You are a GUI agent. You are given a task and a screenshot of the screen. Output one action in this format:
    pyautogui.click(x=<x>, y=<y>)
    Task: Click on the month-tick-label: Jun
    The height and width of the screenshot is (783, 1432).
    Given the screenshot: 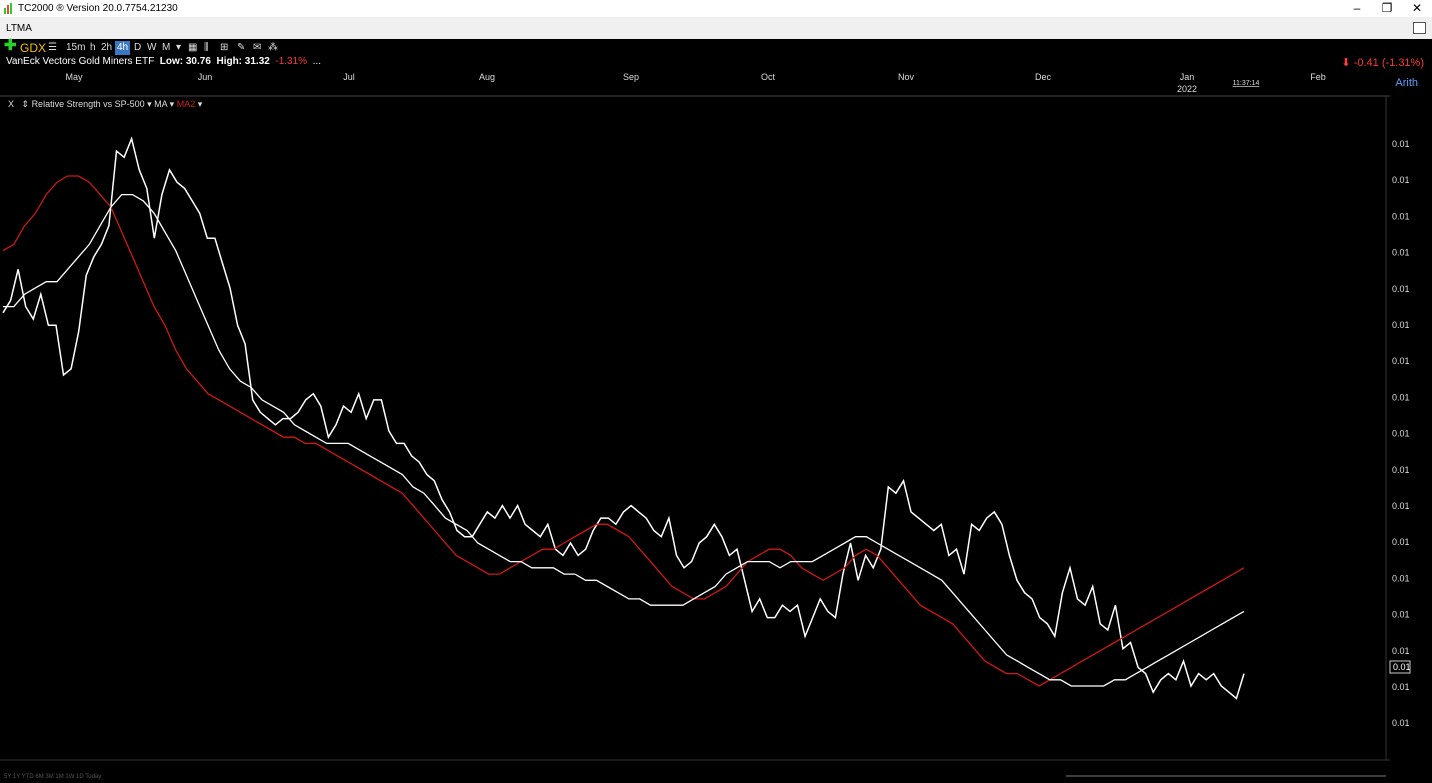 What is the action you would take?
    pyautogui.click(x=205, y=77)
    